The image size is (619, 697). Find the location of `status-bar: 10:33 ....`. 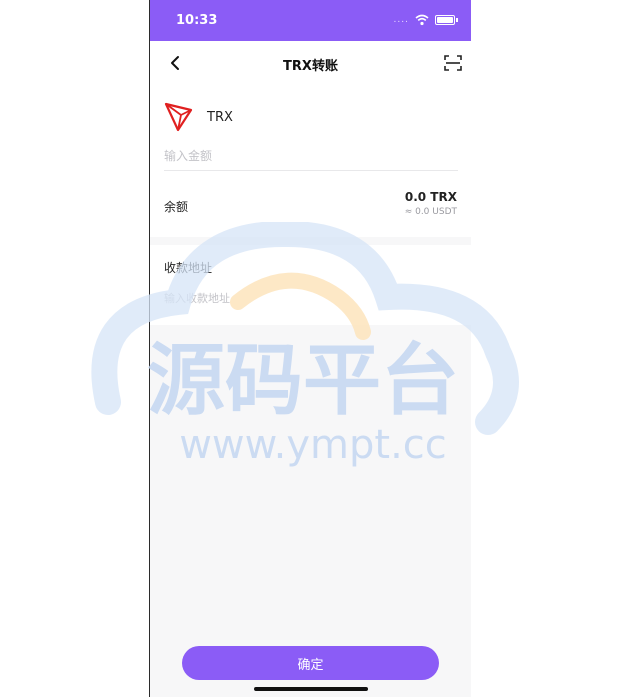

status-bar: 10:33 .... is located at coordinates (310, 20).